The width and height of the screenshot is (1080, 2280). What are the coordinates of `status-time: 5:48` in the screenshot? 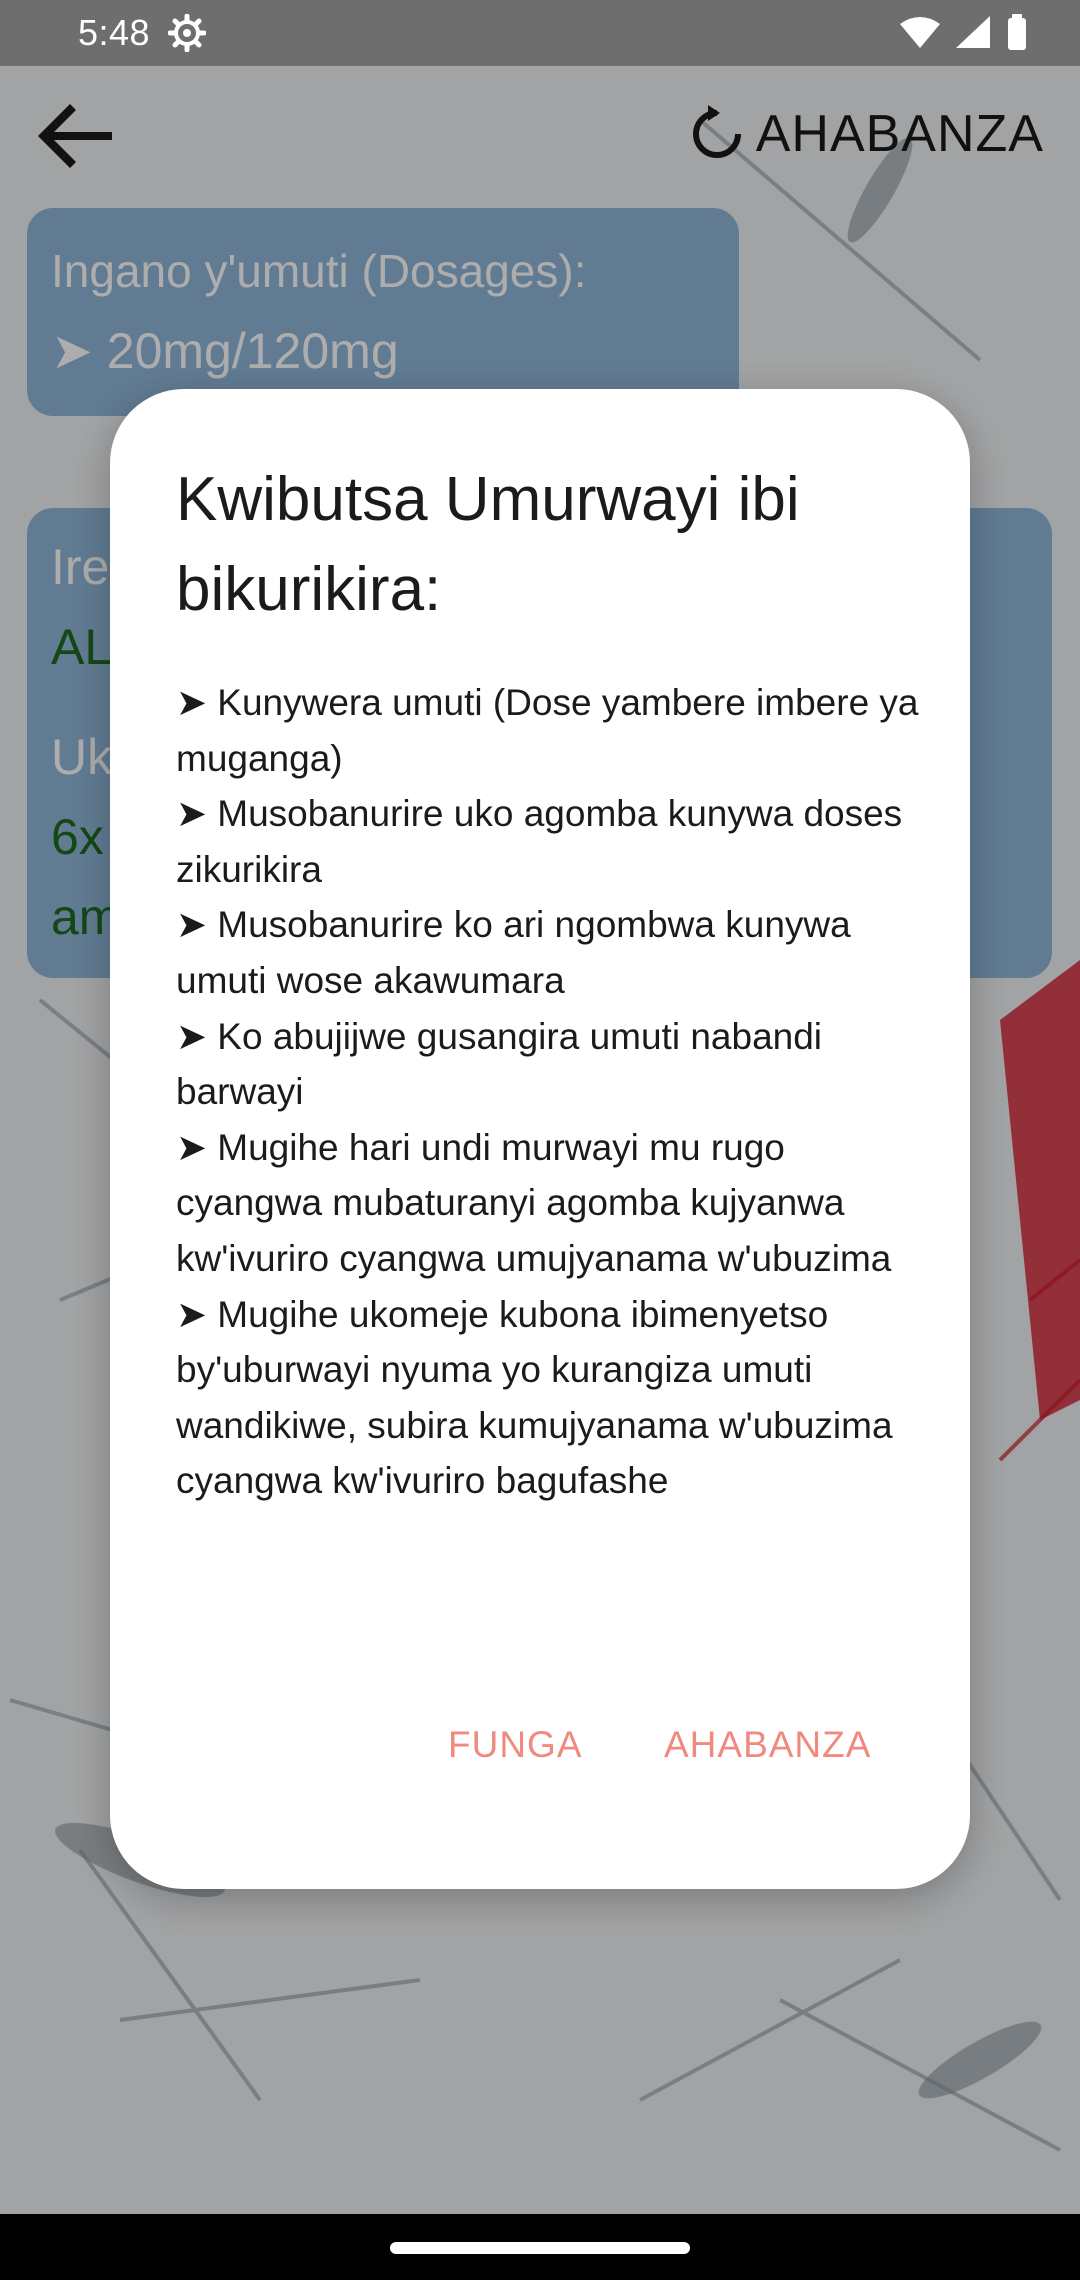 It's located at (114, 32).